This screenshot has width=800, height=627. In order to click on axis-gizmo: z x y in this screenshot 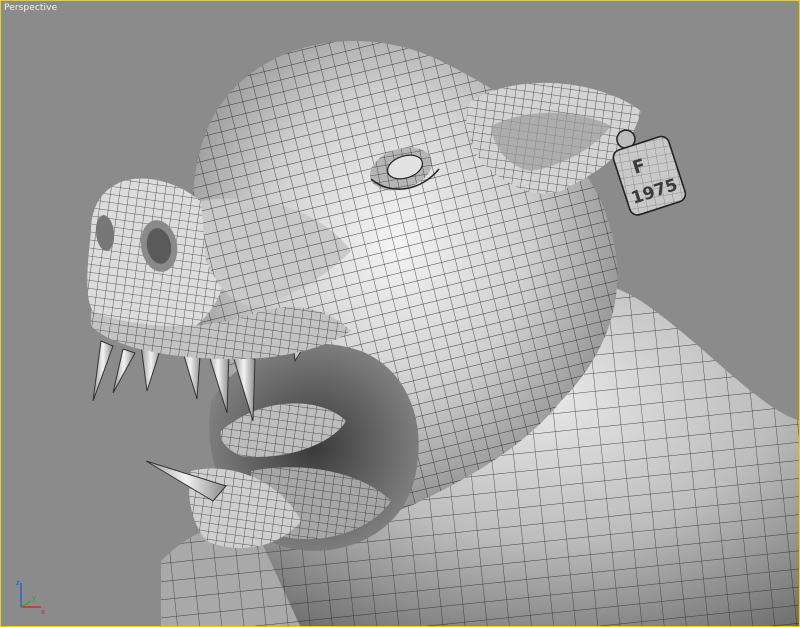, I will do `click(30, 597)`.